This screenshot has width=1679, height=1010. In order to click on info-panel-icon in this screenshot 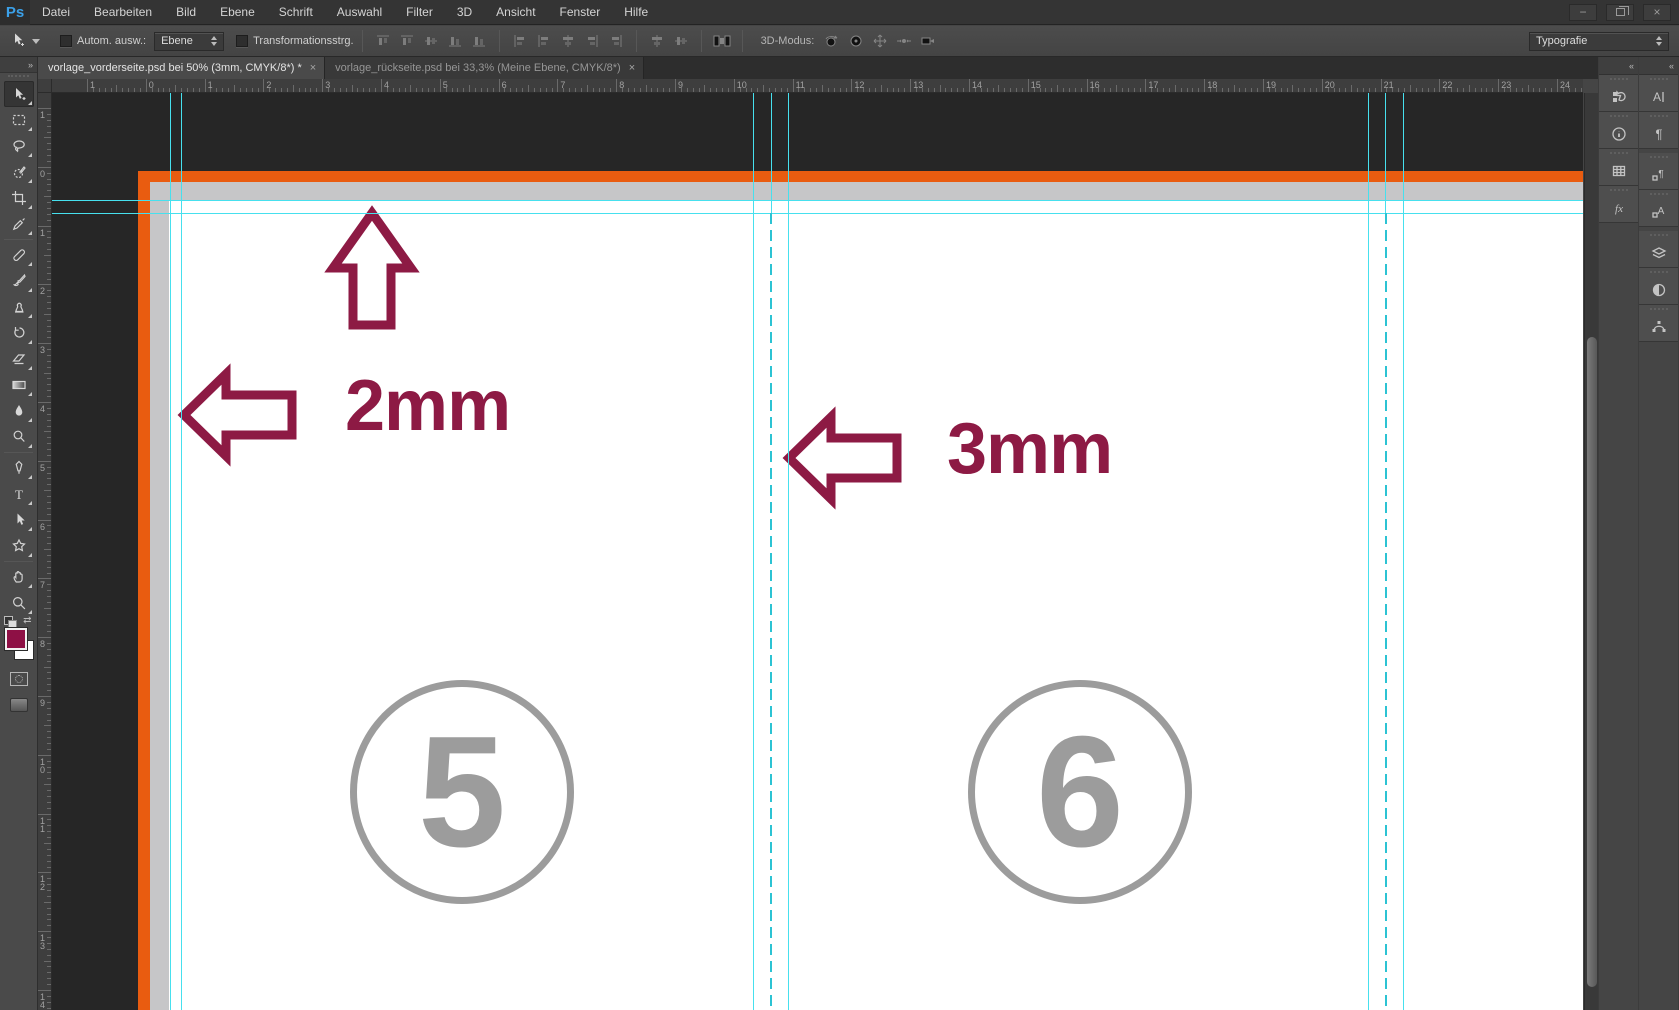, I will do `click(1619, 134)`.